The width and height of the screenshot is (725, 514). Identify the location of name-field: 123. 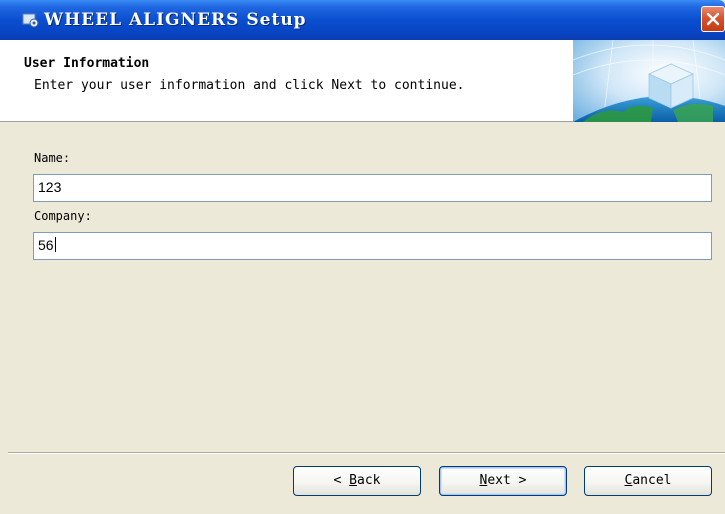
(372, 188).